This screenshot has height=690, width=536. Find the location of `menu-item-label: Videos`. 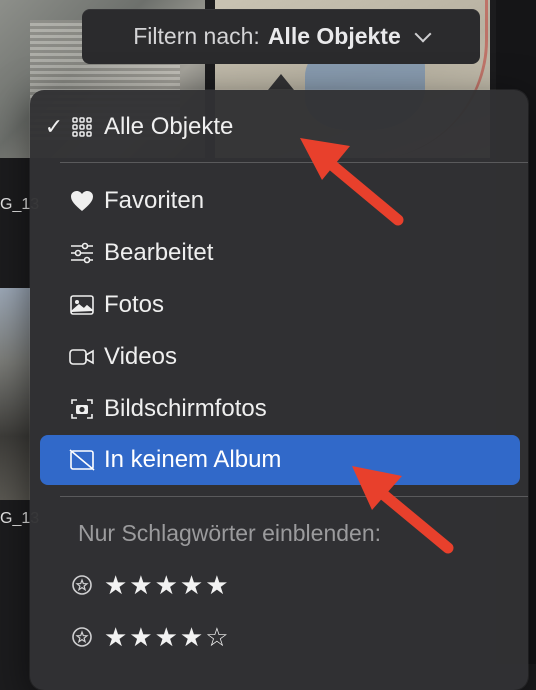

menu-item-label: Videos is located at coordinates (140, 356).